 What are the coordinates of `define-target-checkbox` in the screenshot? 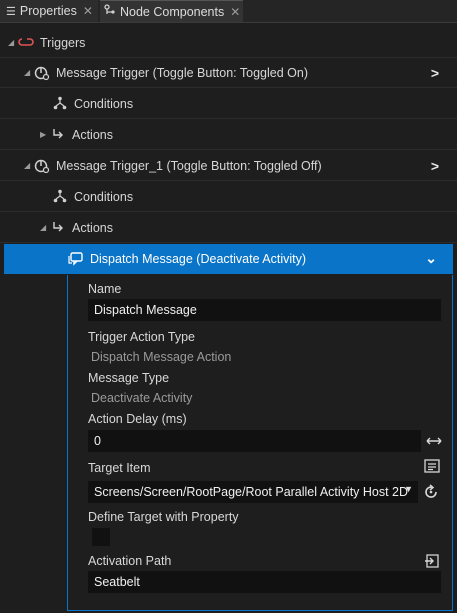 It's located at (101, 537).